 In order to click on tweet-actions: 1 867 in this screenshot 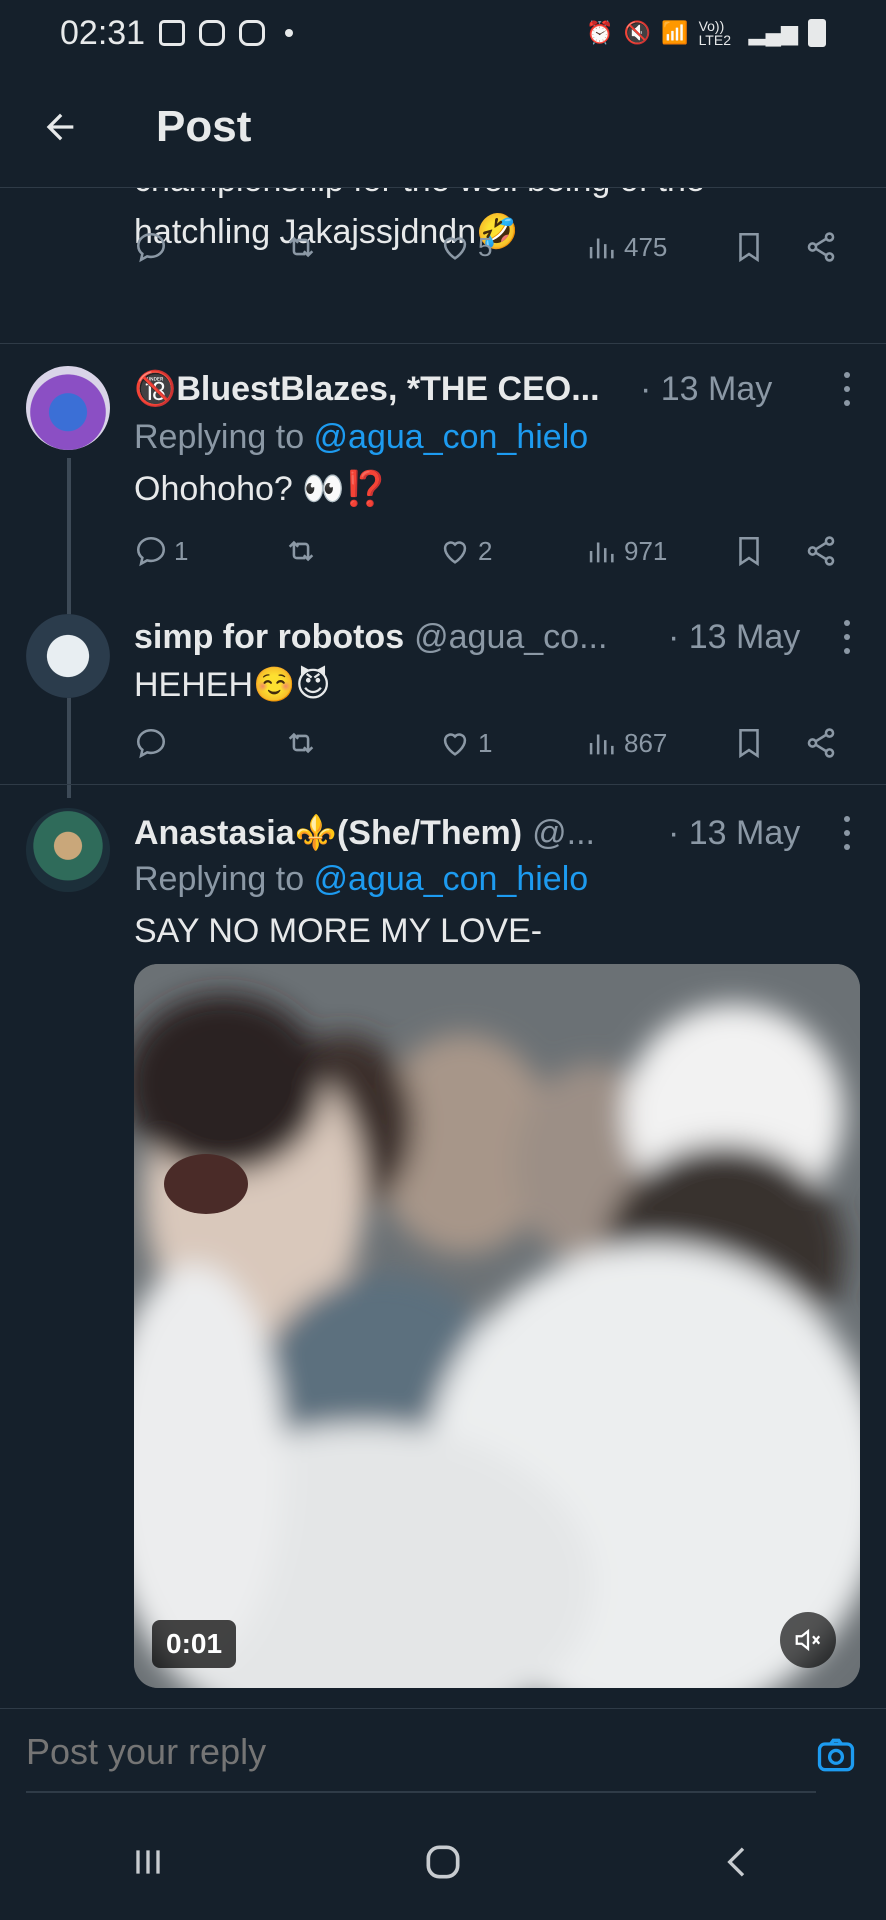, I will do `click(494, 743)`.